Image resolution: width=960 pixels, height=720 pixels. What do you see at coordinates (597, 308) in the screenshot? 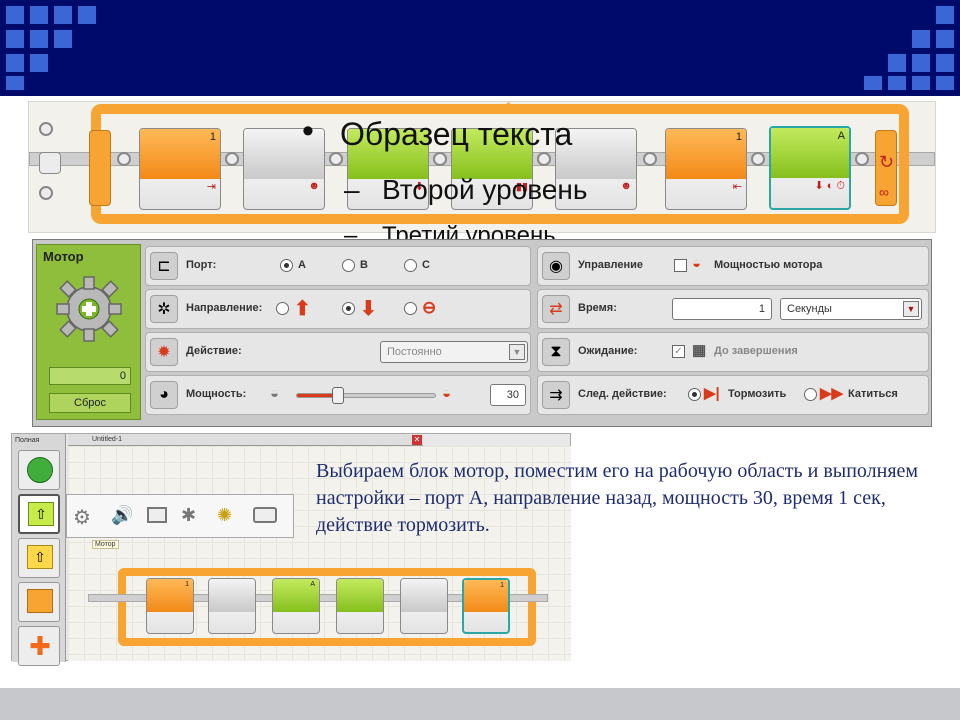
I see `duration-label: Время:` at bounding box center [597, 308].